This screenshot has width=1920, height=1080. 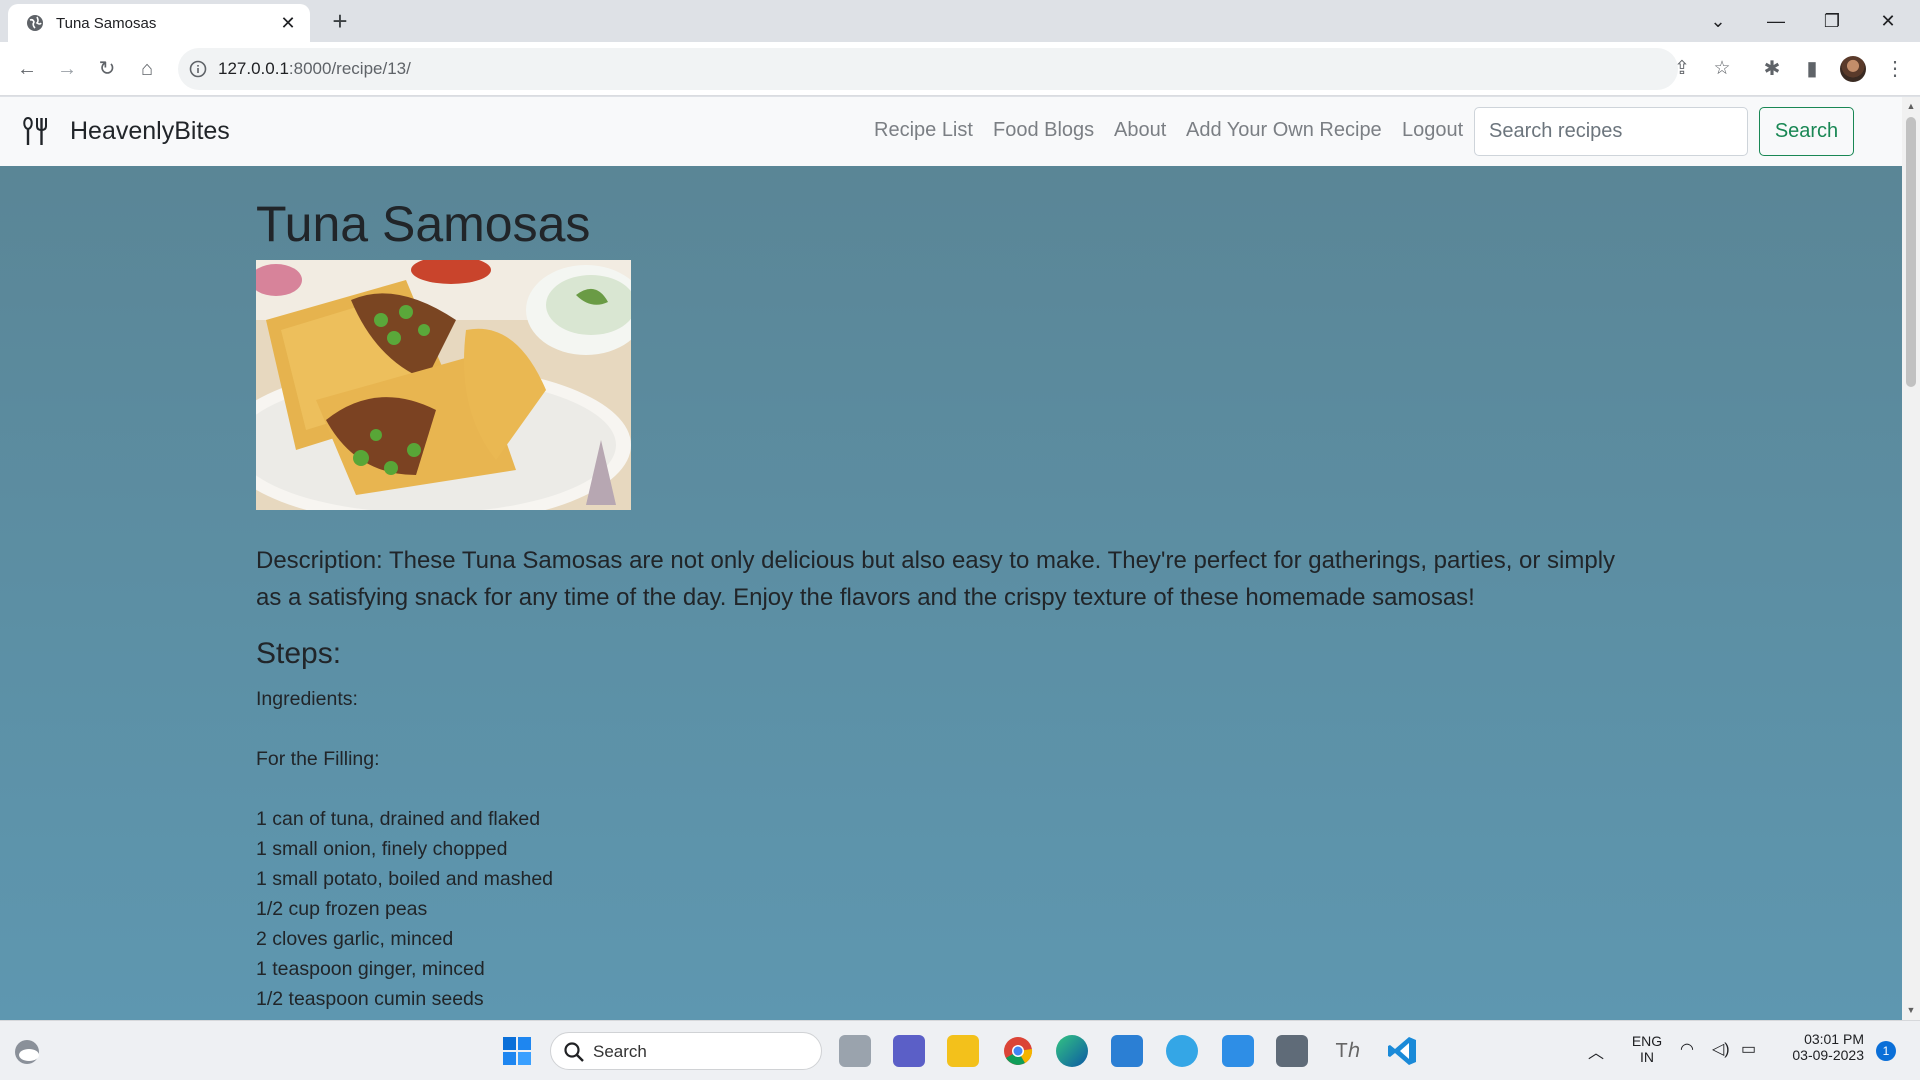 I want to click on nav-food-blogs: Food Blogs, so click(x=1043, y=130).